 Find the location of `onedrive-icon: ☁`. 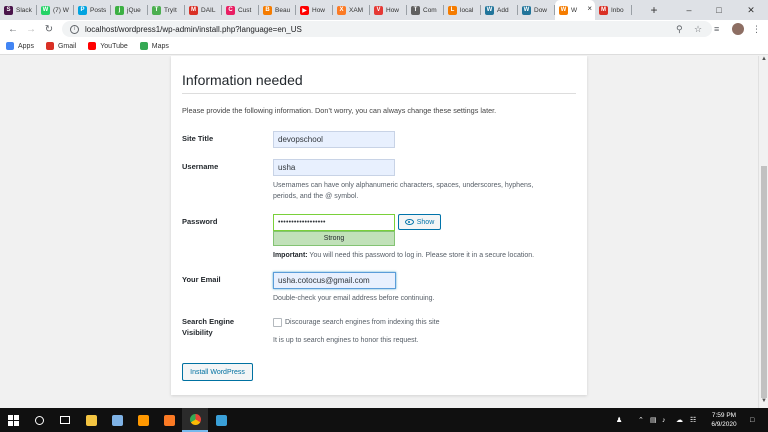

onedrive-icon: ☁ is located at coordinates (679, 420).